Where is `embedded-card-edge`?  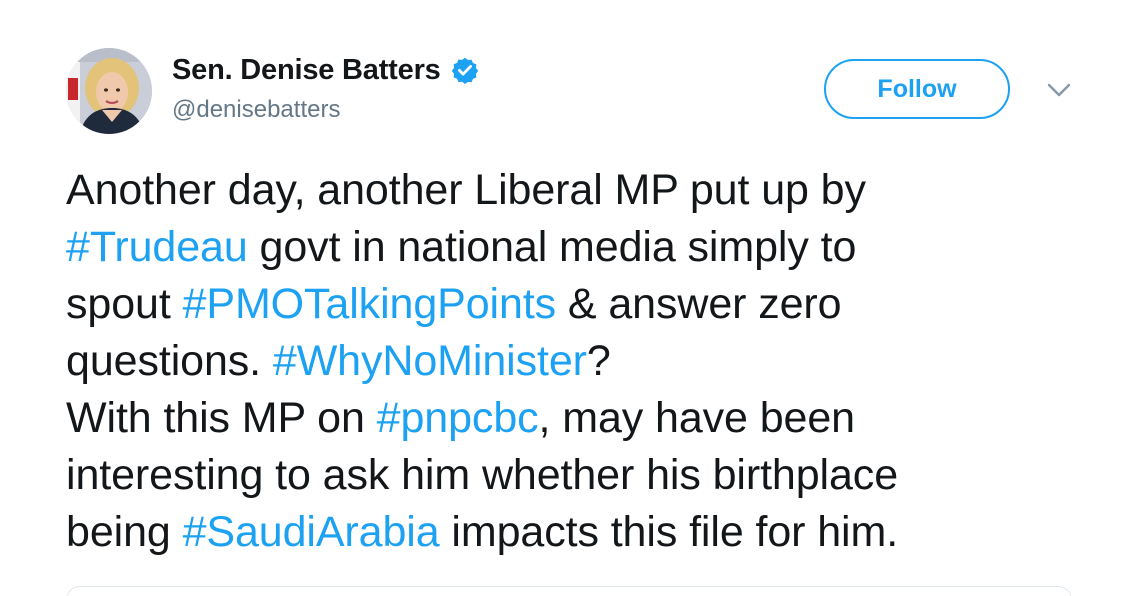 embedded-card-edge is located at coordinates (569, 591).